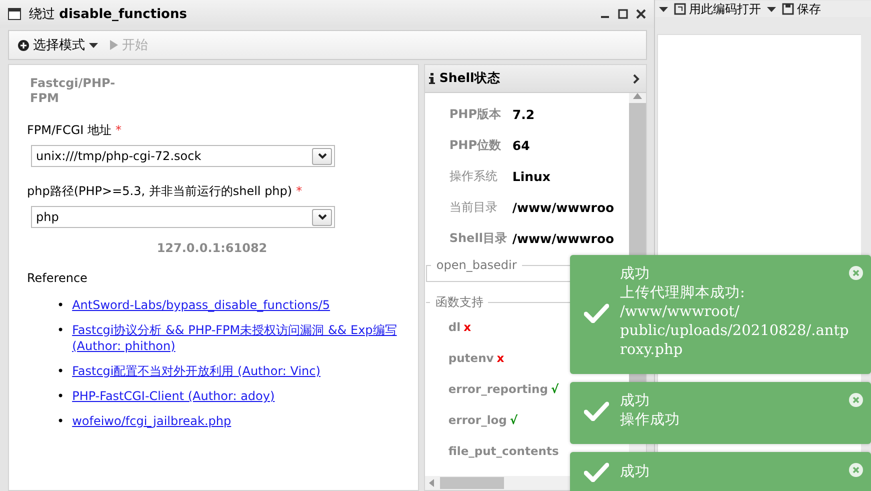 The image size is (871, 491). I want to click on status-label: PHP版本, so click(475, 114).